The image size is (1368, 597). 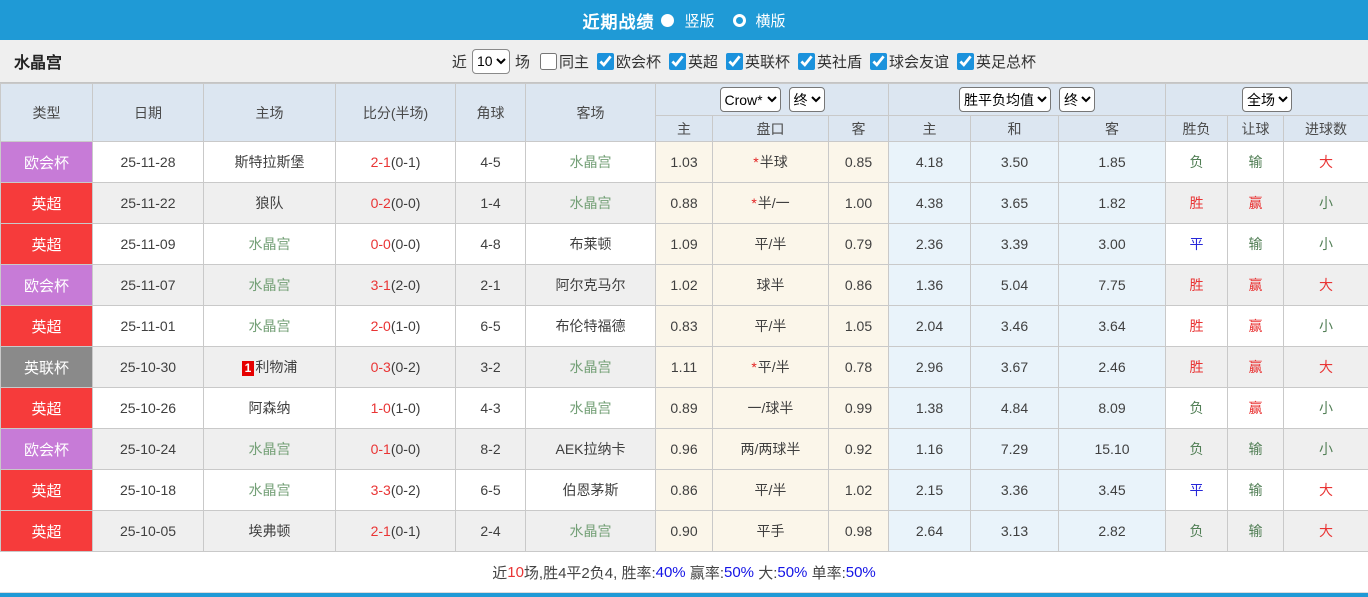 What do you see at coordinates (1197, 408) in the screenshot?
I see `result-cell: 负` at bounding box center [1197, 408].